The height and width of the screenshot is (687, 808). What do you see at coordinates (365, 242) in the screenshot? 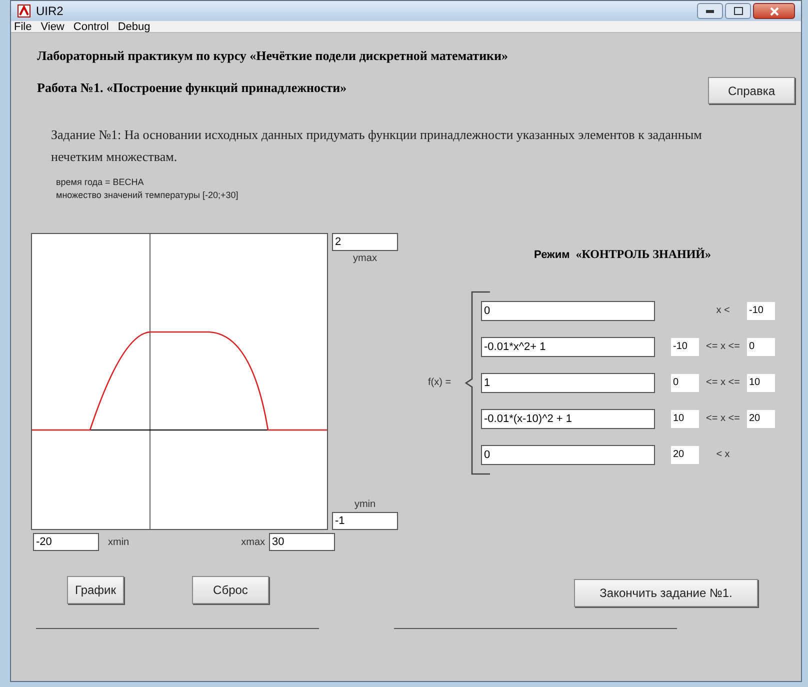
I see `ymax-field: 2` at bounding box center [365, 242].